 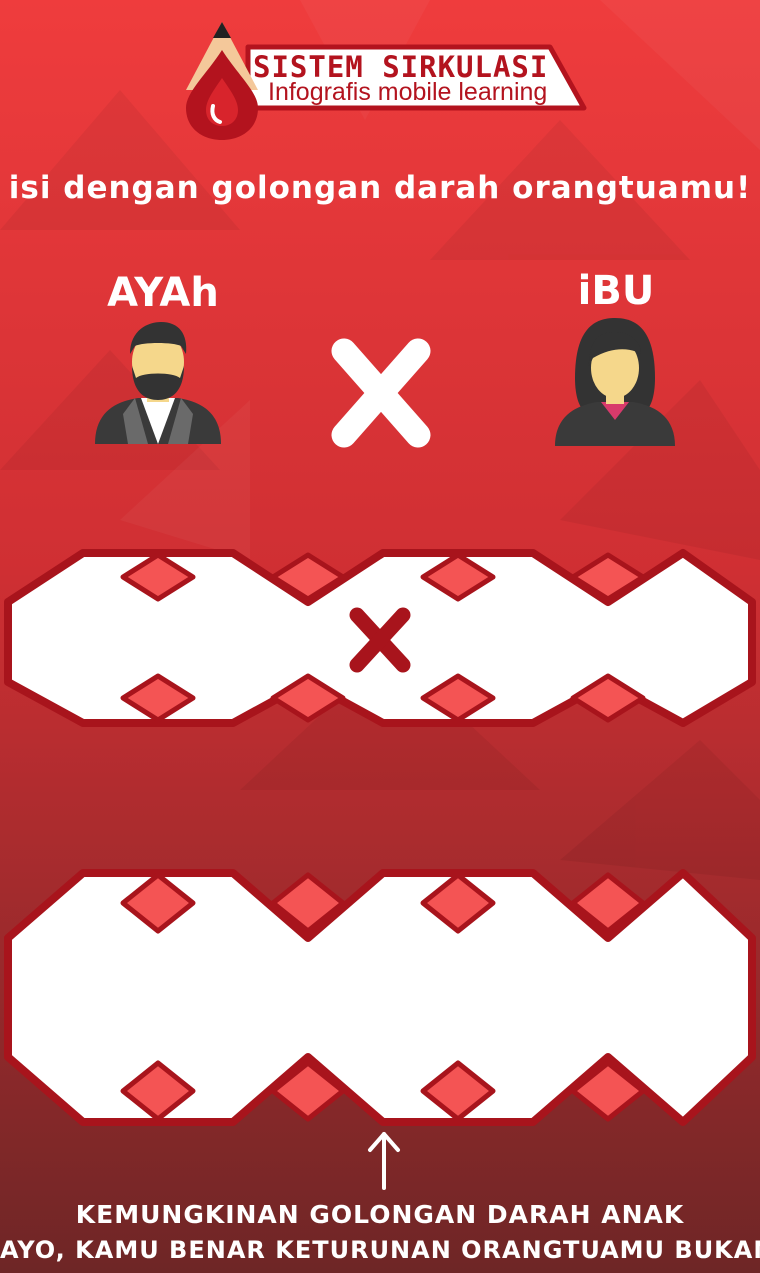 What do you see at coordinates (158, 383) in the screenshot?
I see `father-avatar-icon` at bounding box center [158, 383].